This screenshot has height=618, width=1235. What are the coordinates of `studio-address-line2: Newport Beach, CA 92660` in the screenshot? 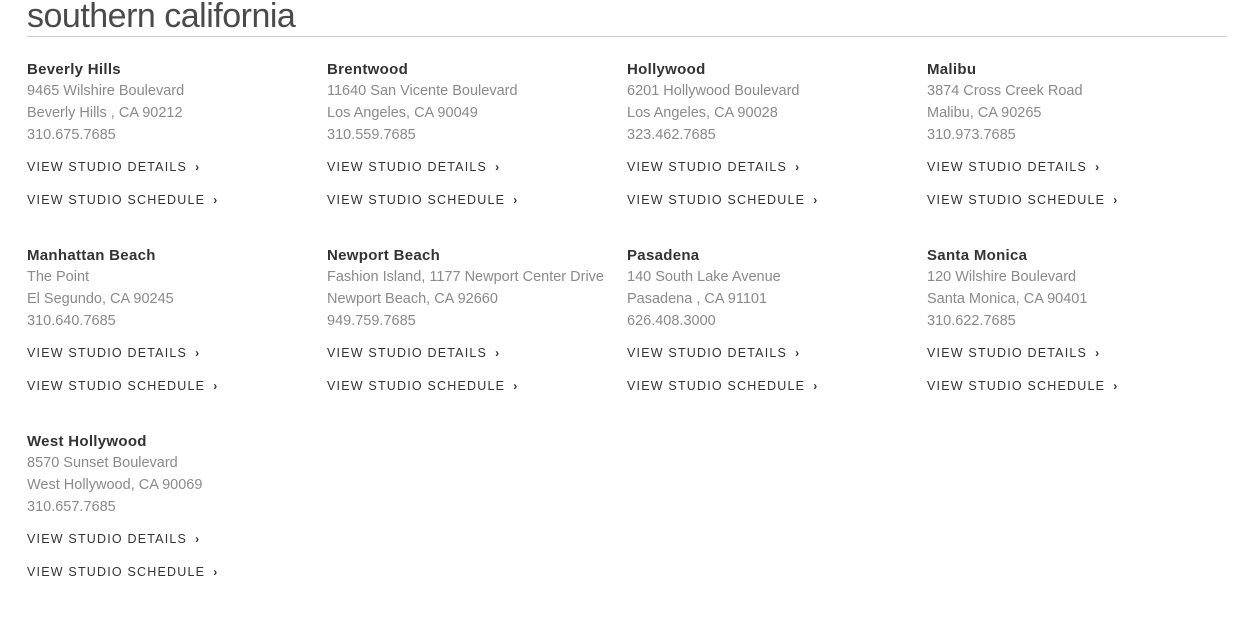 It's located at (412, 299).